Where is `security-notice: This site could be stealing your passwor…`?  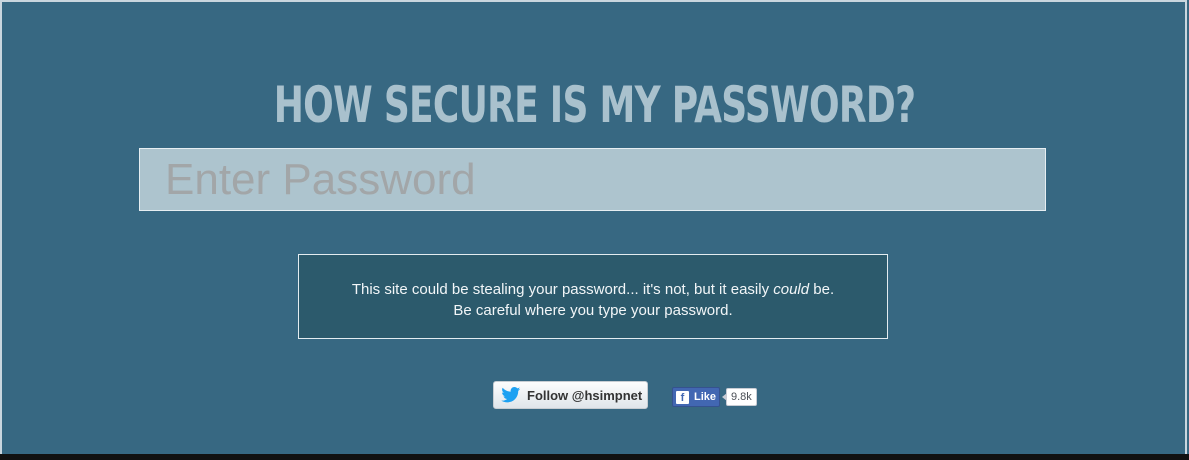 security-notice: This site could be stealing your passwor… is located at coordinates (593, 296).